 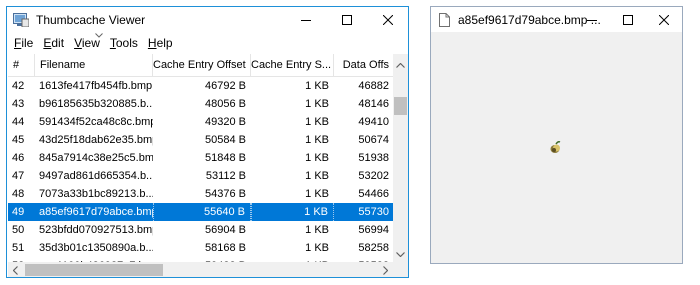 I want to click on column-cache-entry-offset: Cache Entry Offset, so click(x=202, y=65).